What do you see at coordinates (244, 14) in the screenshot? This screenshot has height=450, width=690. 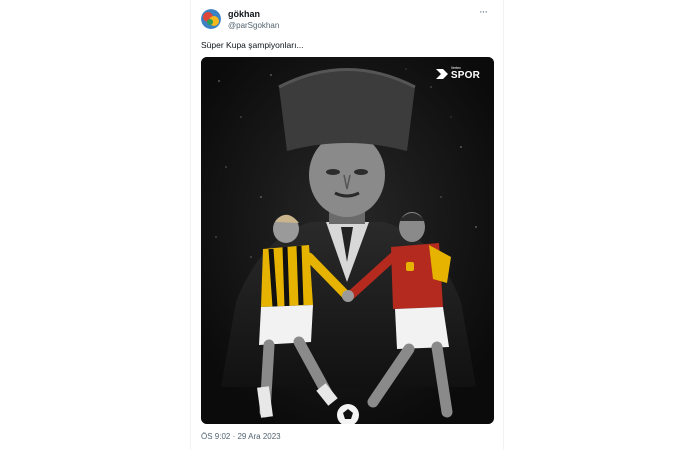 I see `author-name: gökhan` at bounding box center [244, 14].